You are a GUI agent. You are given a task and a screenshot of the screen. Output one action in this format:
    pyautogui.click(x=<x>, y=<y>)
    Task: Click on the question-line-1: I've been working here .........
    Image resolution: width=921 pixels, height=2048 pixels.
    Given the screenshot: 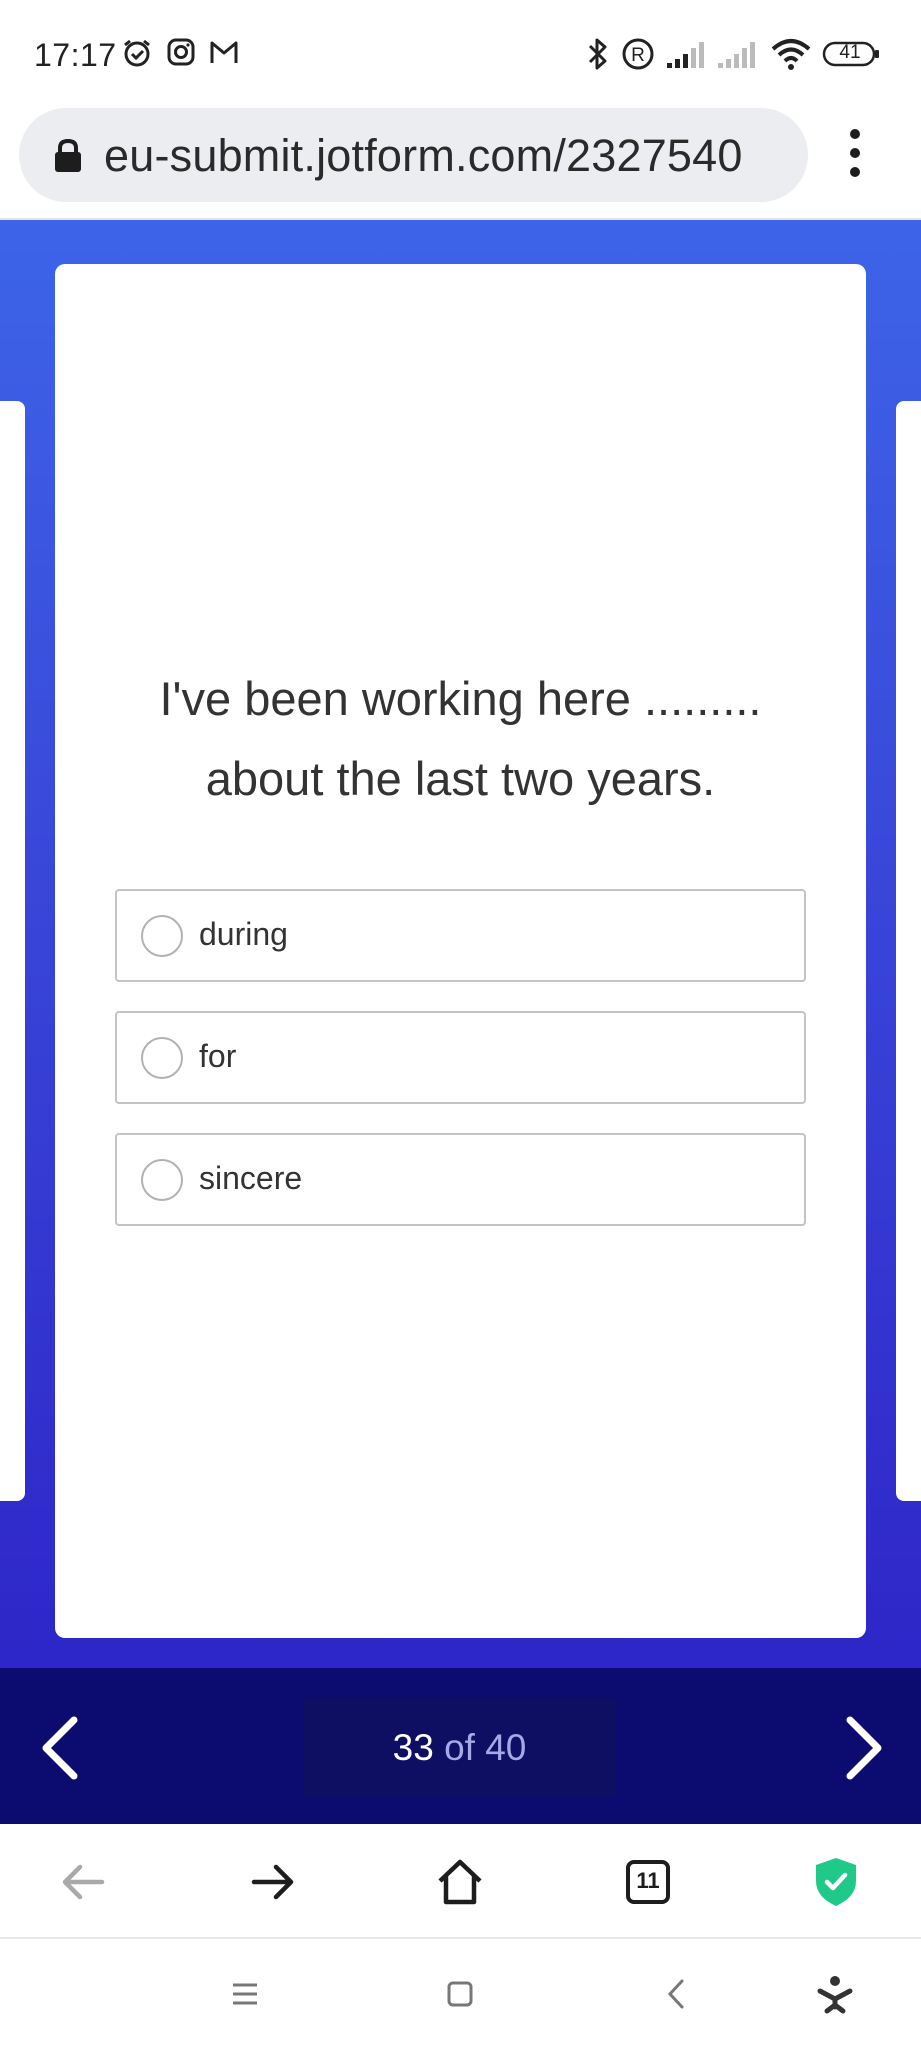 What is the action you would take?
    pyautogui.click(x=460, y=698)
    